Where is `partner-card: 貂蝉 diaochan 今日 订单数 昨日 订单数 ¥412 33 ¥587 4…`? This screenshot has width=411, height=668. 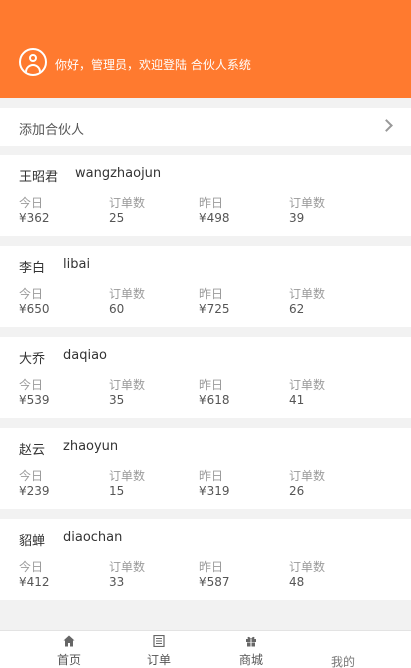 partner-card: 貂蝉 diaochan 今日 订单数 昨日 订单数 ¥412 33 ¥587 4… is located at coordinates (205, 559).